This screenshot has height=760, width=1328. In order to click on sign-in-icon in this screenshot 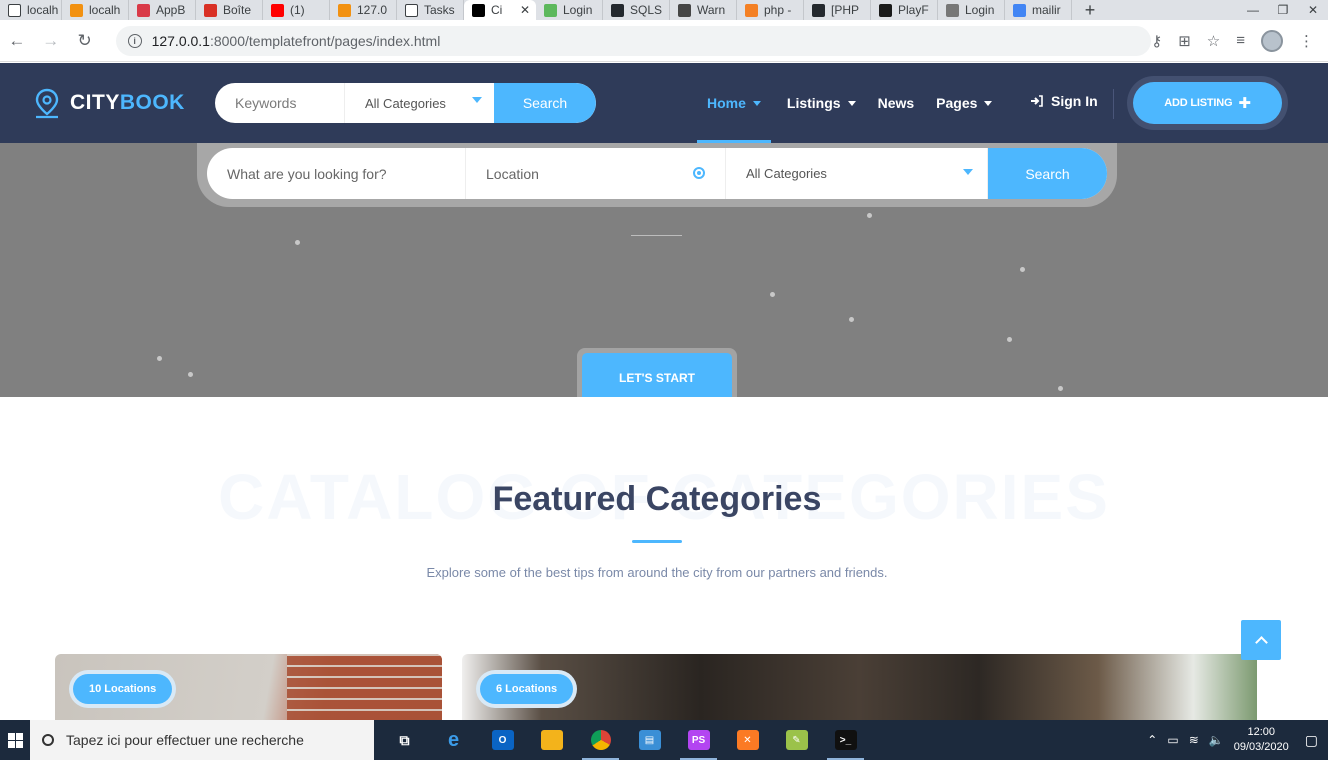, I will do `click(1037, 101)`.